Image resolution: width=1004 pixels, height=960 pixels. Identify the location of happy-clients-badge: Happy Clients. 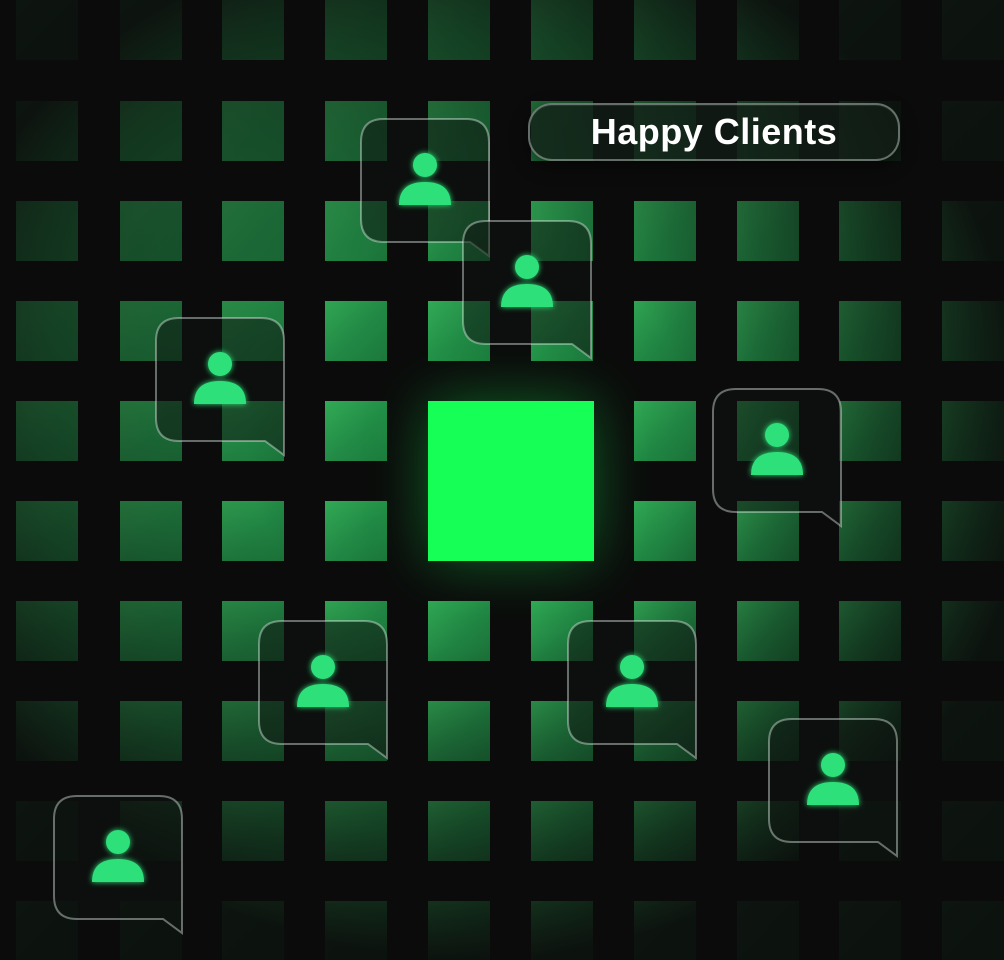
(714, 132).